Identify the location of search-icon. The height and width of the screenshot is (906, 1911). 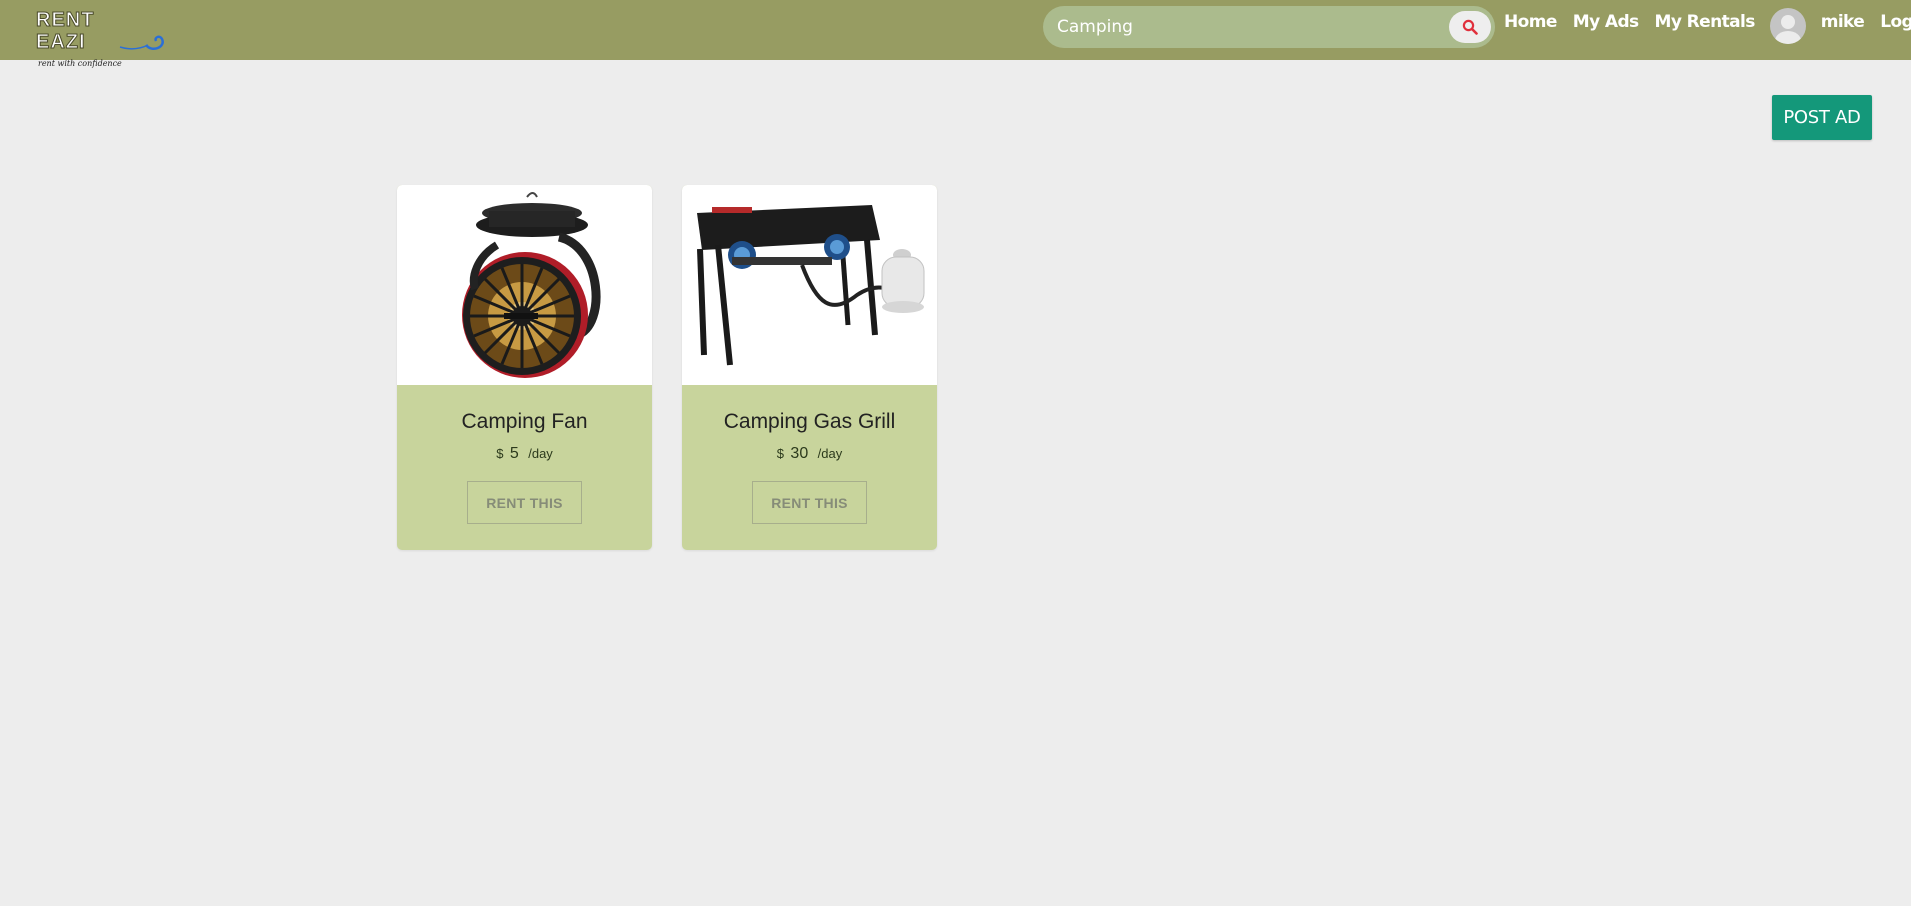
(1470, 27).